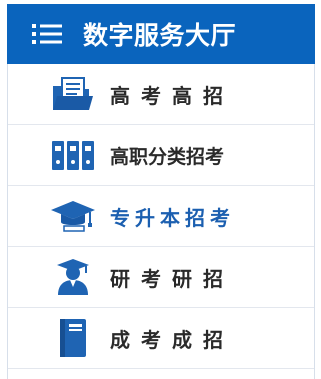 The width and height of the screenshot is (321, 379). I want to click on menu-item-label: 研考研招, so click(172, 278).